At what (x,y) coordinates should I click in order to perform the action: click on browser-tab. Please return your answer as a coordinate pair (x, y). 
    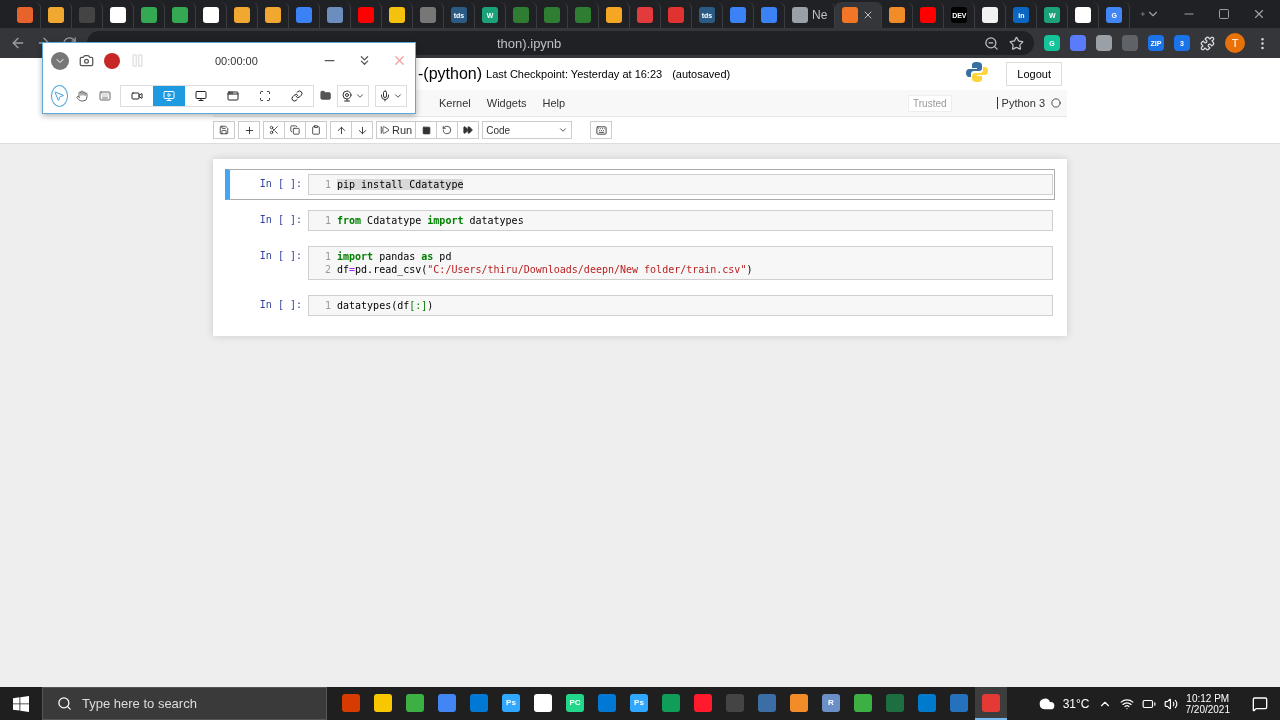
    Looking at the image, I should click on (859, 15).